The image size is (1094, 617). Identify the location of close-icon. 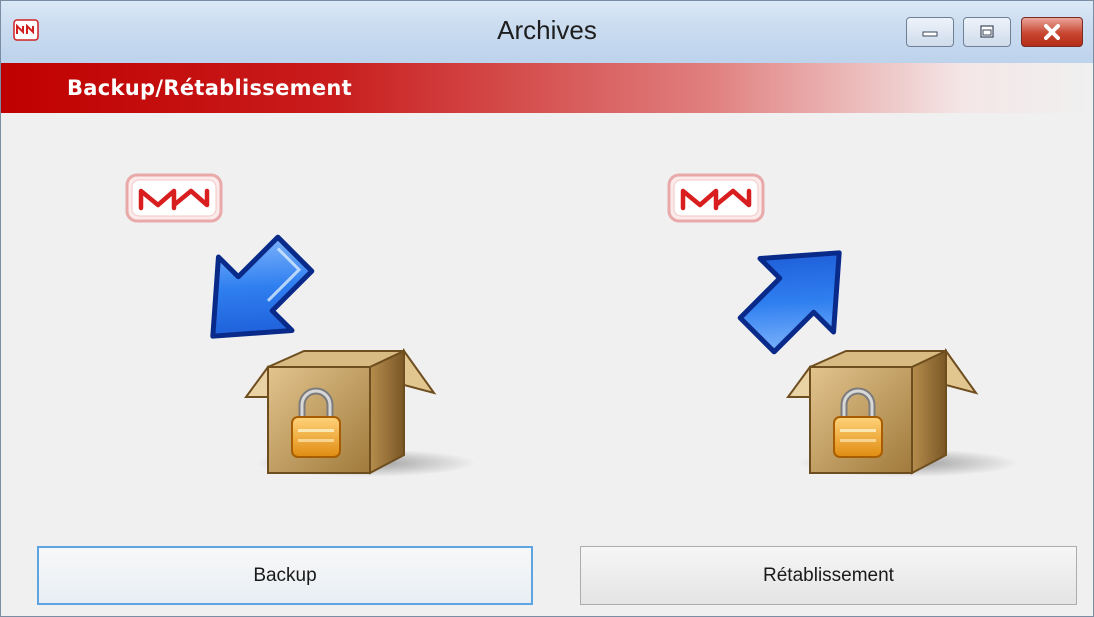
(1052, 32).